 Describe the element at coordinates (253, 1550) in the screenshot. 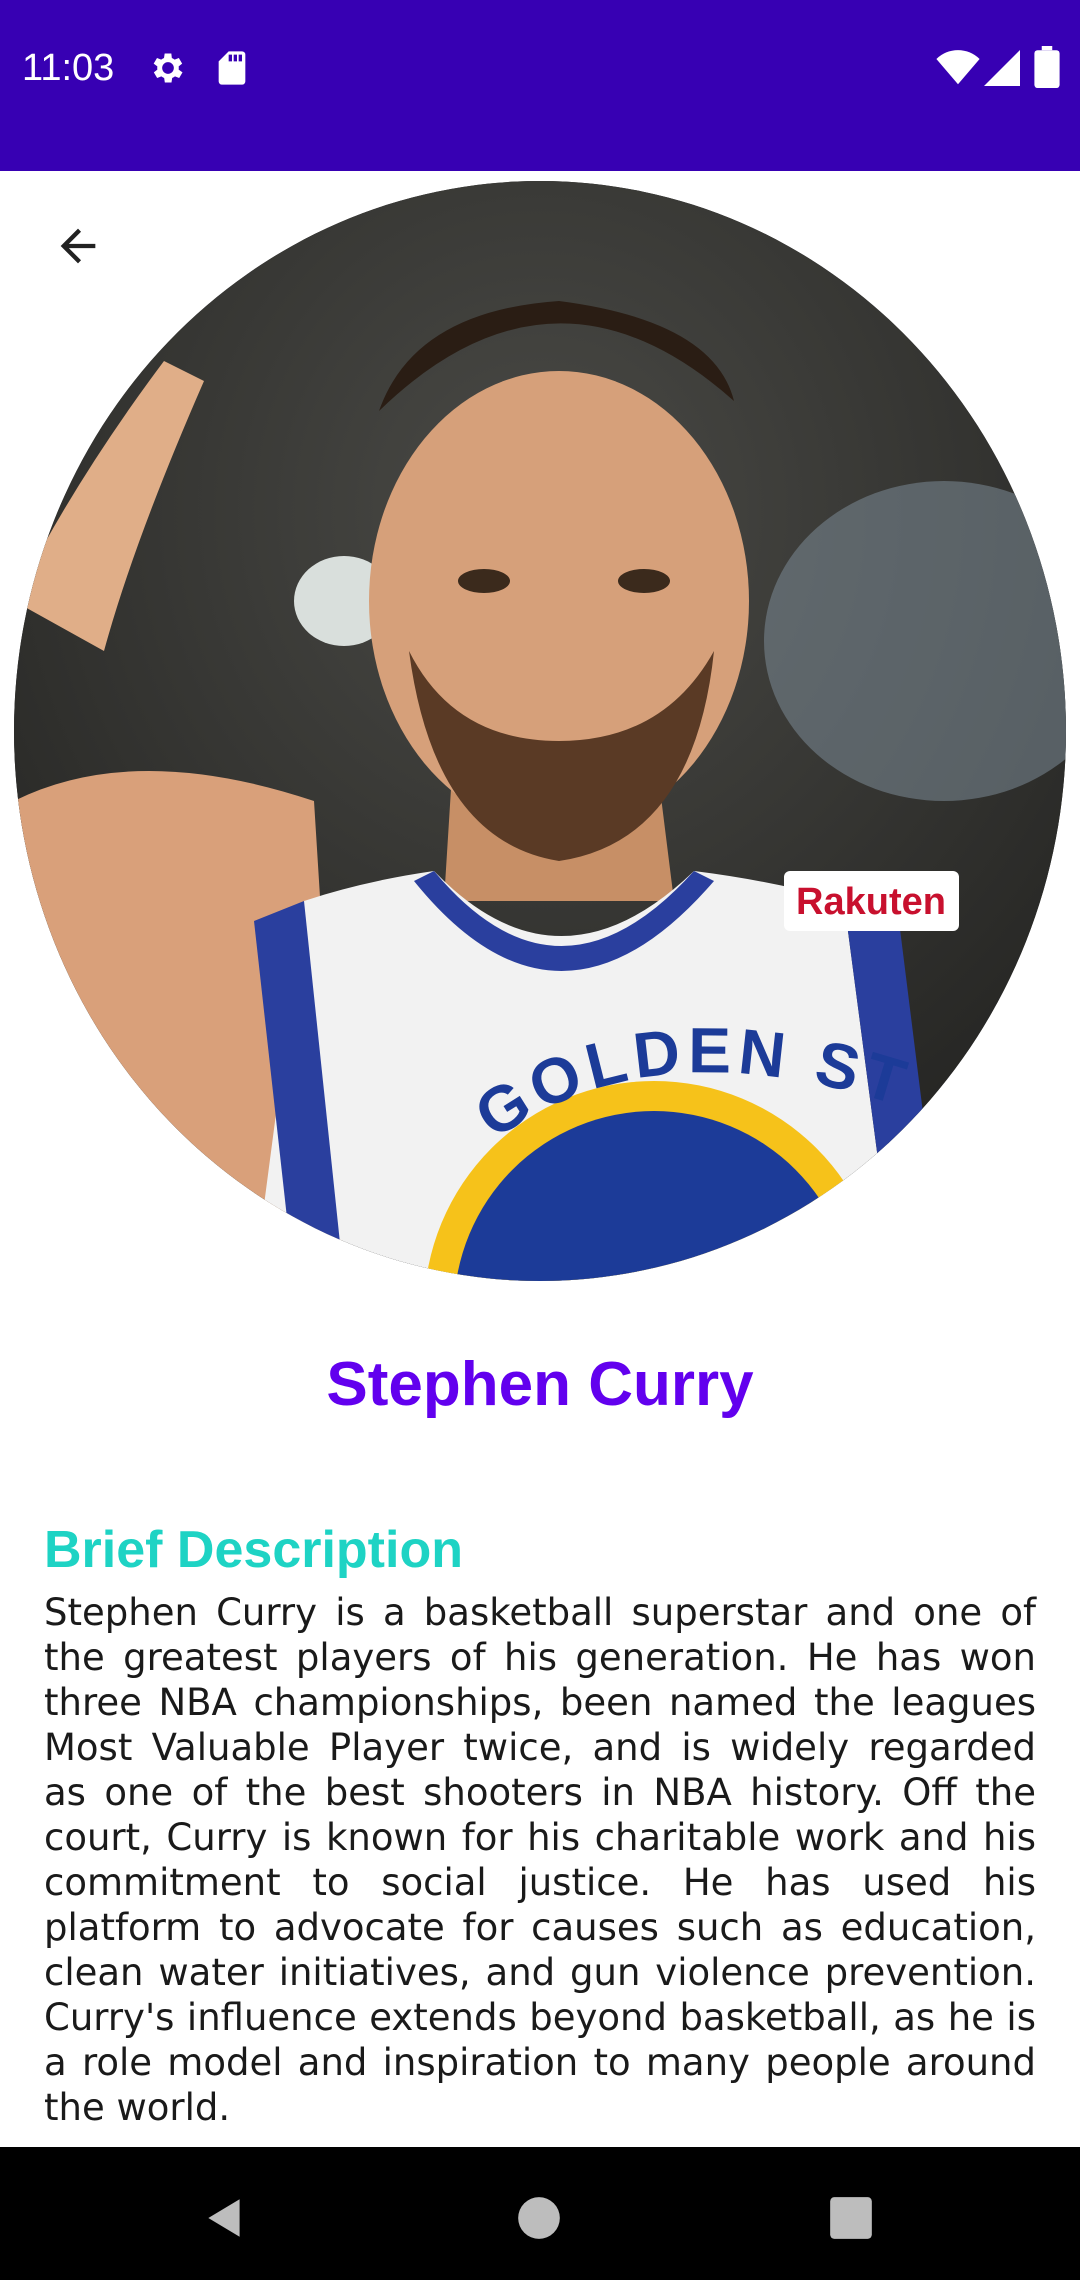

I see `description-heading: Brief Description` at that location.